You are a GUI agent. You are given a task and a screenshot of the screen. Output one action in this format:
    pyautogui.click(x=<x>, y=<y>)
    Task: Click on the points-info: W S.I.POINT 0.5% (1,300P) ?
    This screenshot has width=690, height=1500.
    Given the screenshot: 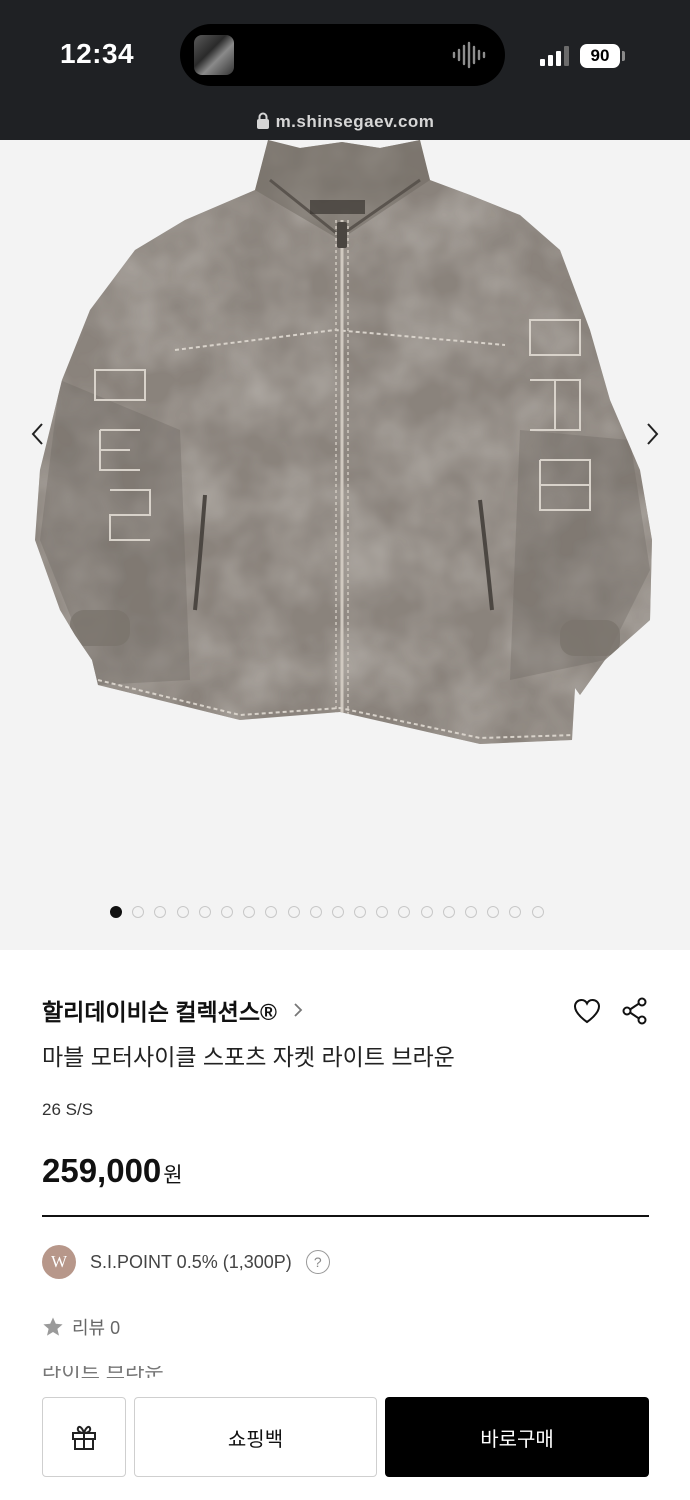 What is the action you would take?
    pyautogui.click(x=186, y=1262)
    